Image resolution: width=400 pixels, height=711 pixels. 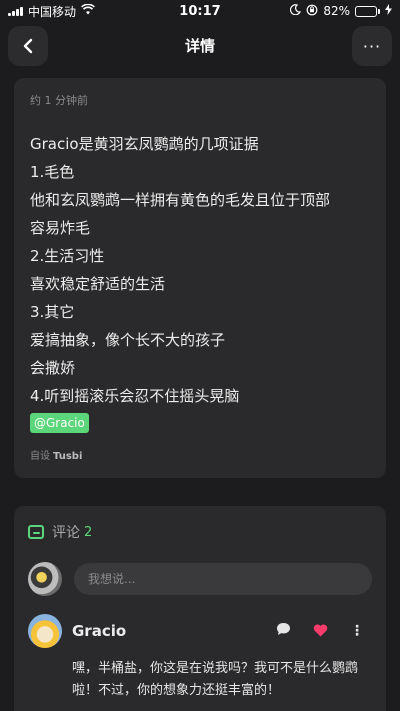 I want to click on carrier-label: 中国移动, so click(x=52, y=11).